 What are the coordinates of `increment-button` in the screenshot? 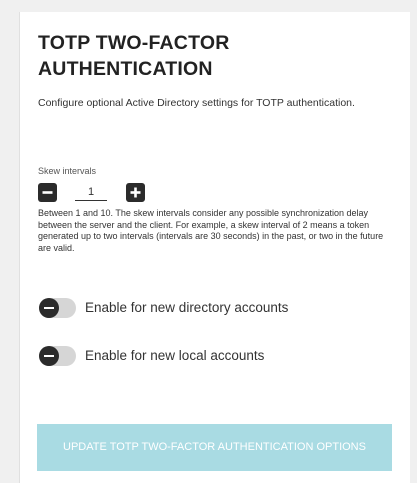 It's located at (135, 192).